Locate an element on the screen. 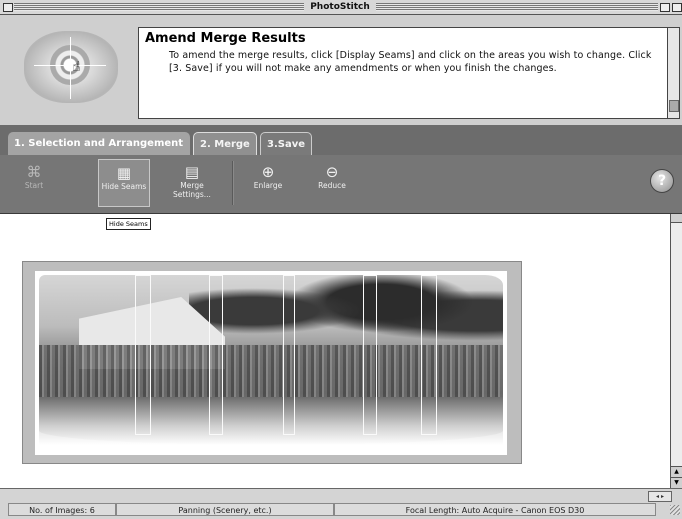 This screenshot has height=519, width=682. tab-save: 3.Save is located at coordinates (286, 143).